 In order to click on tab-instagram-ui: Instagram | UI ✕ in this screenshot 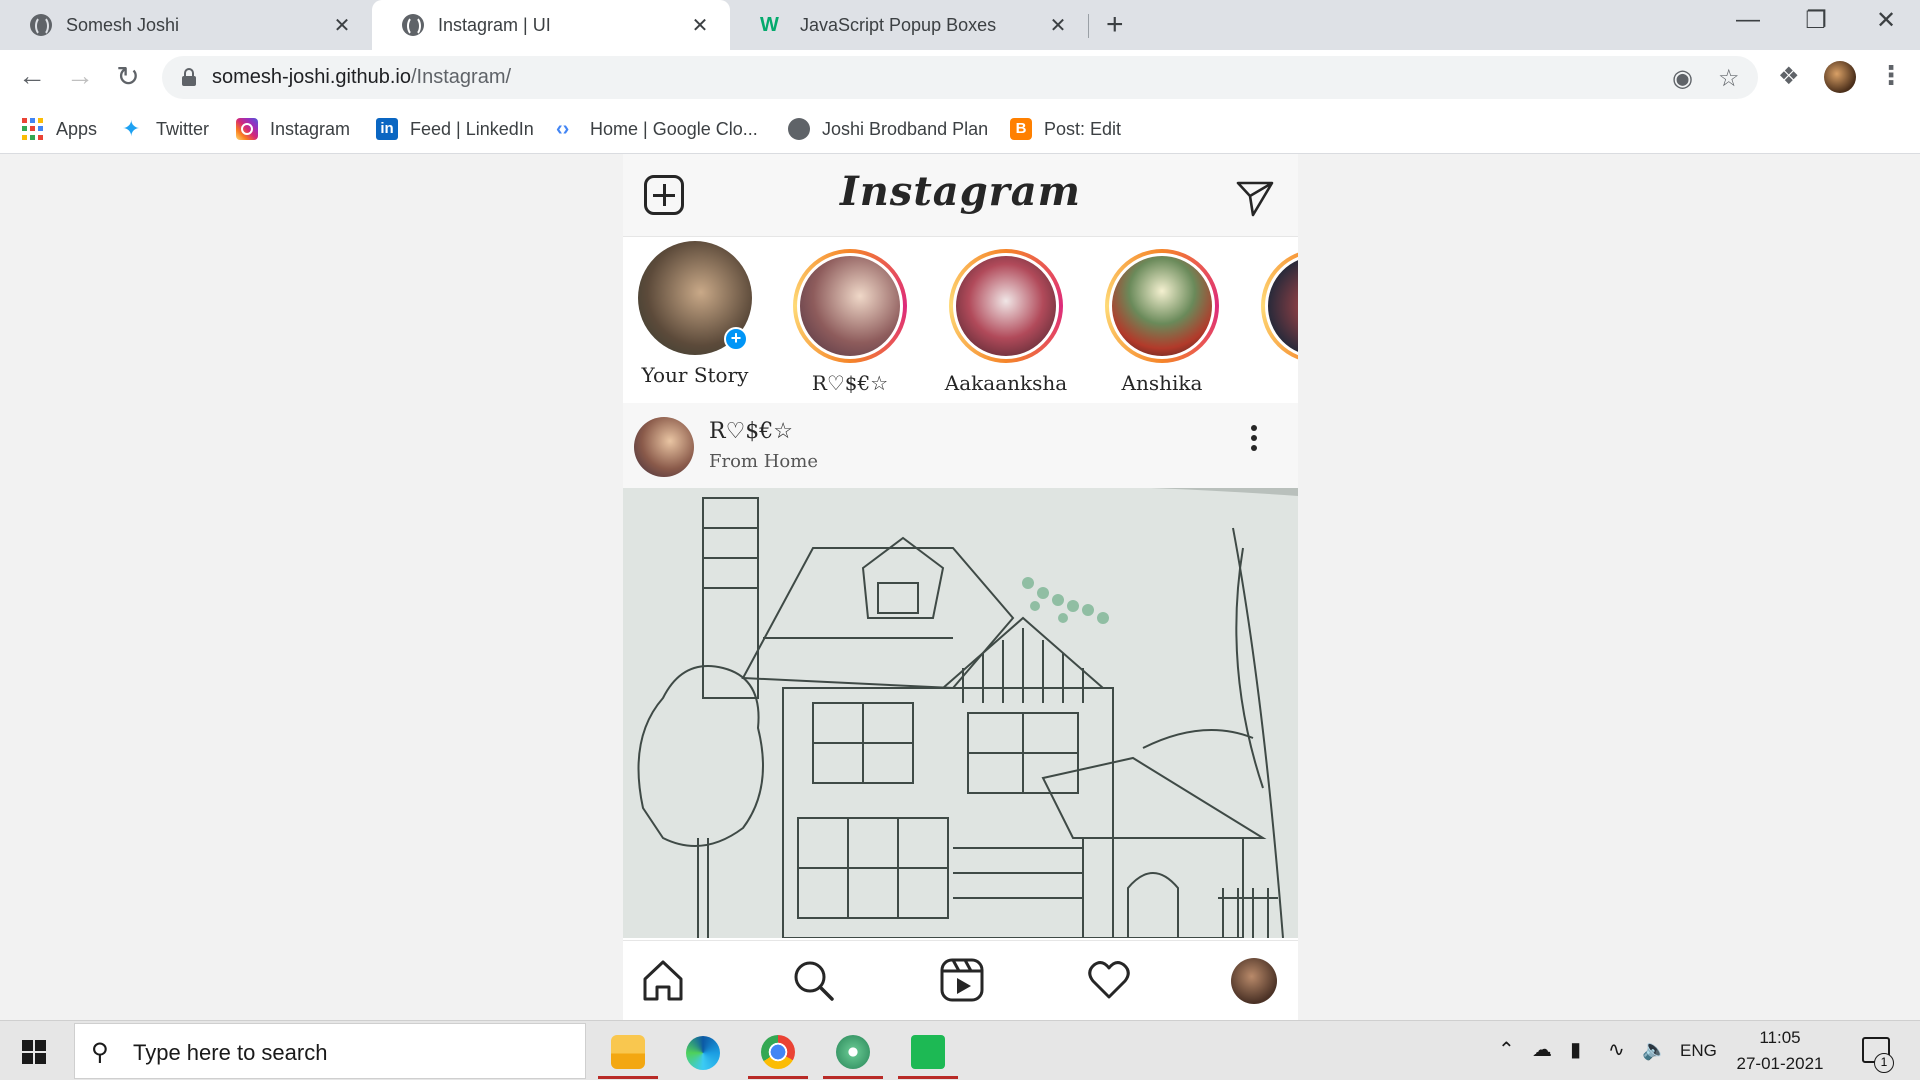, I will do `click(551, 25)`.